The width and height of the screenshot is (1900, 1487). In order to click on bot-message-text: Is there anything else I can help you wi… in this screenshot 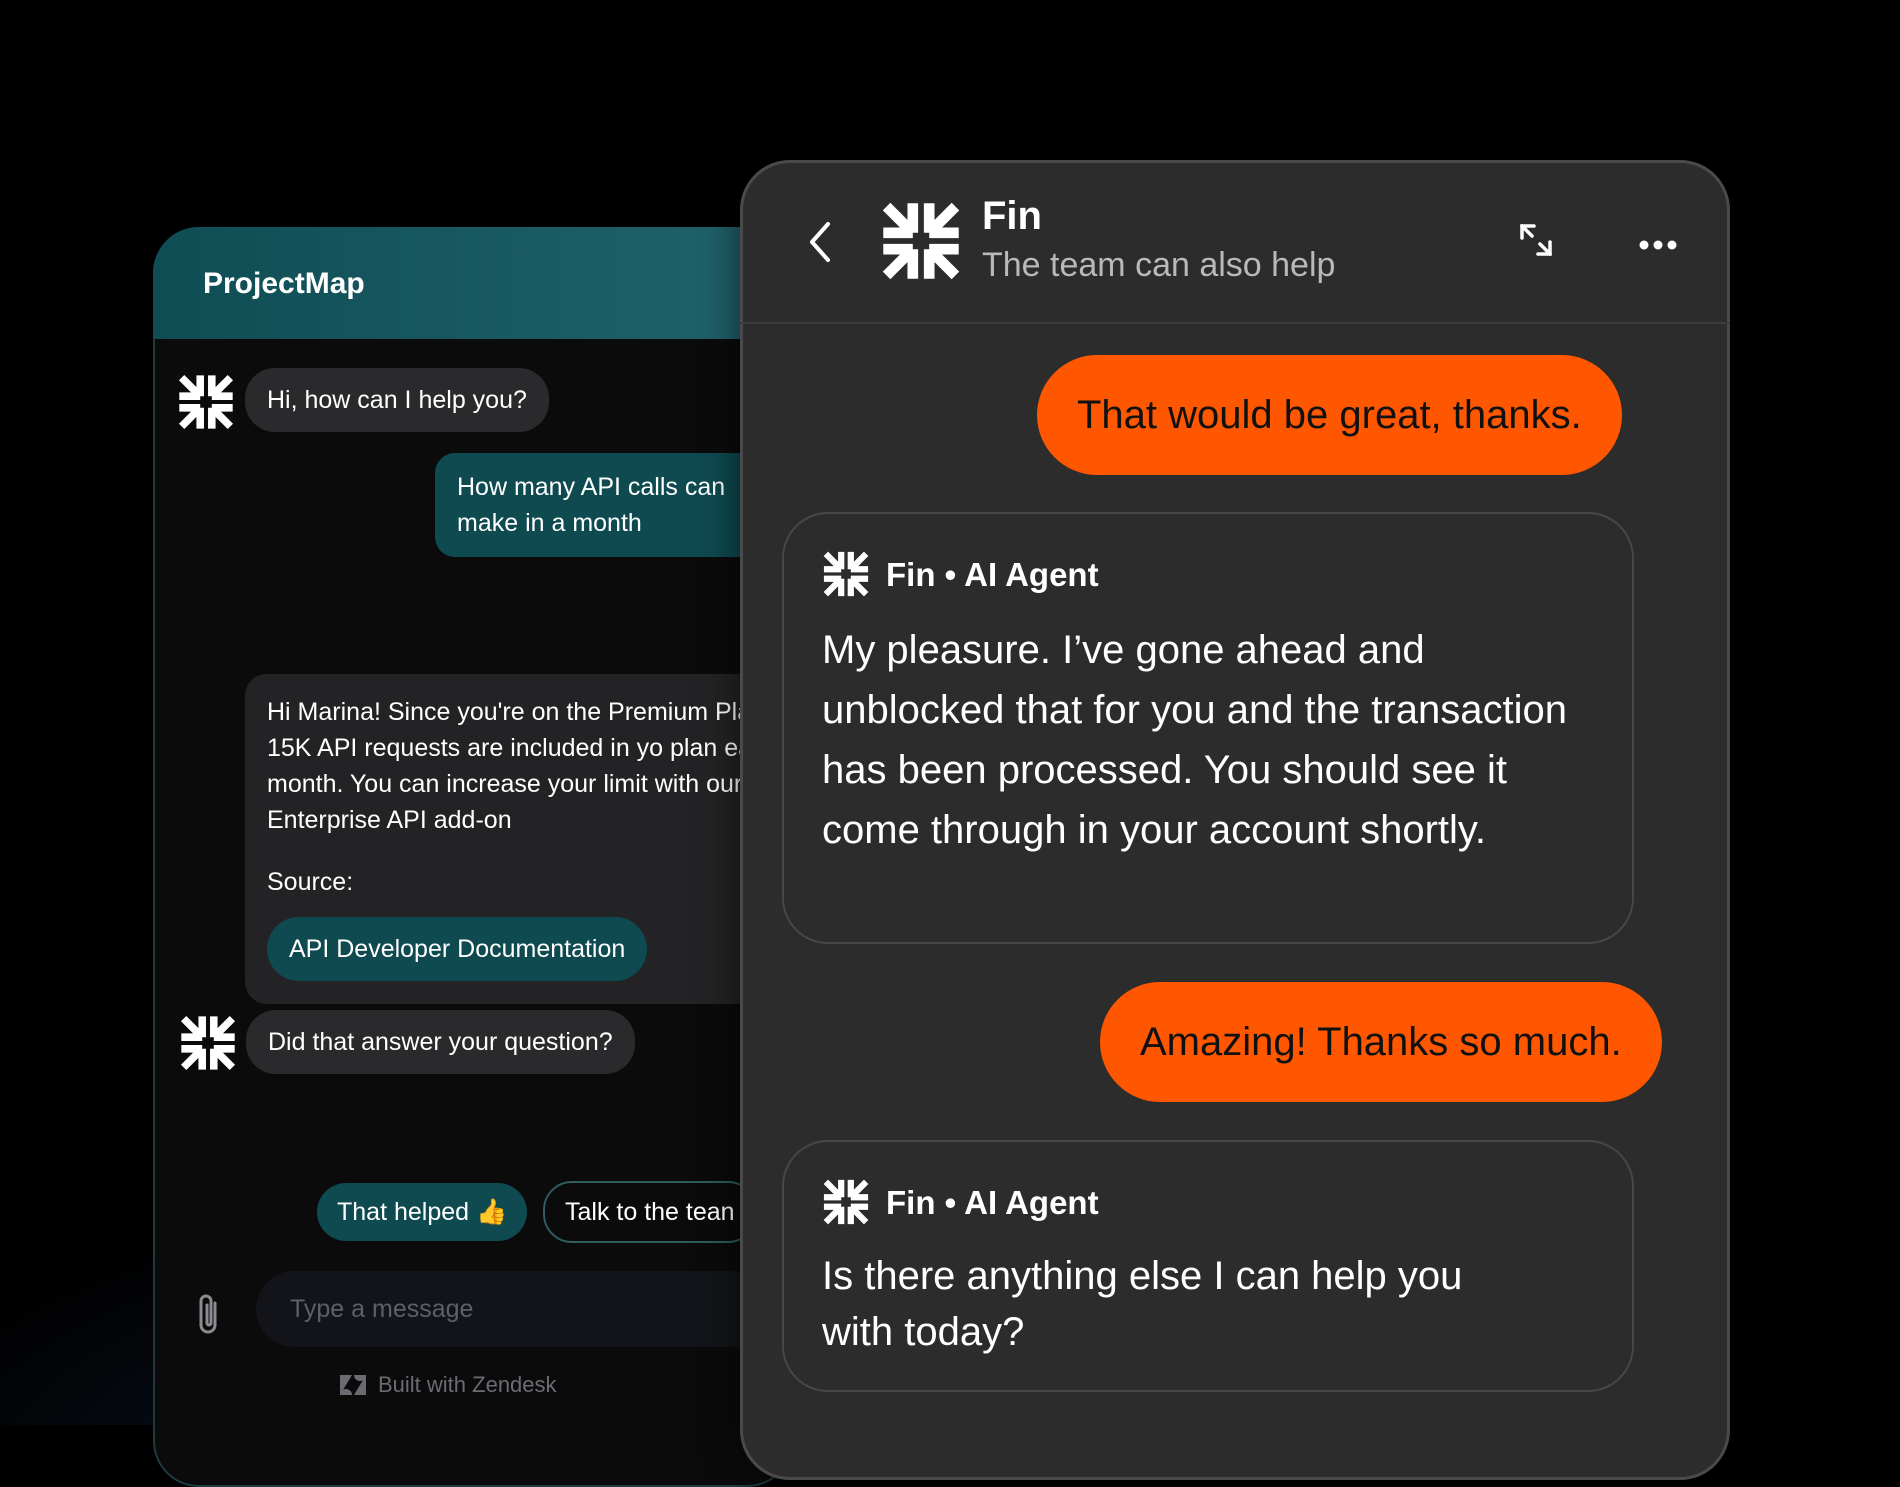, I will do `click(1142, 1304)`.